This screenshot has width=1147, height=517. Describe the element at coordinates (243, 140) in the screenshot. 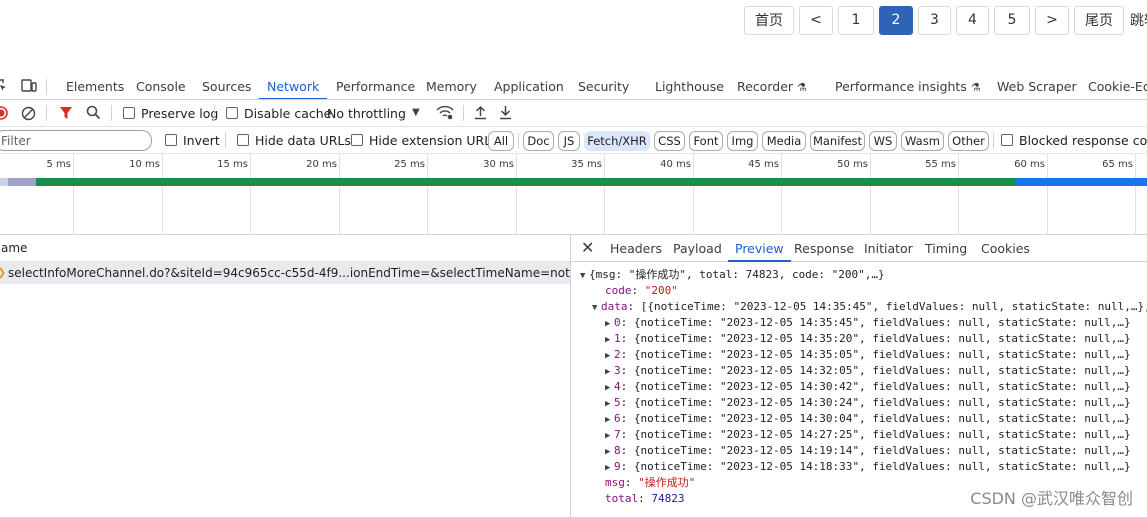

I see `hide-data-urls-checkbox` at that location.